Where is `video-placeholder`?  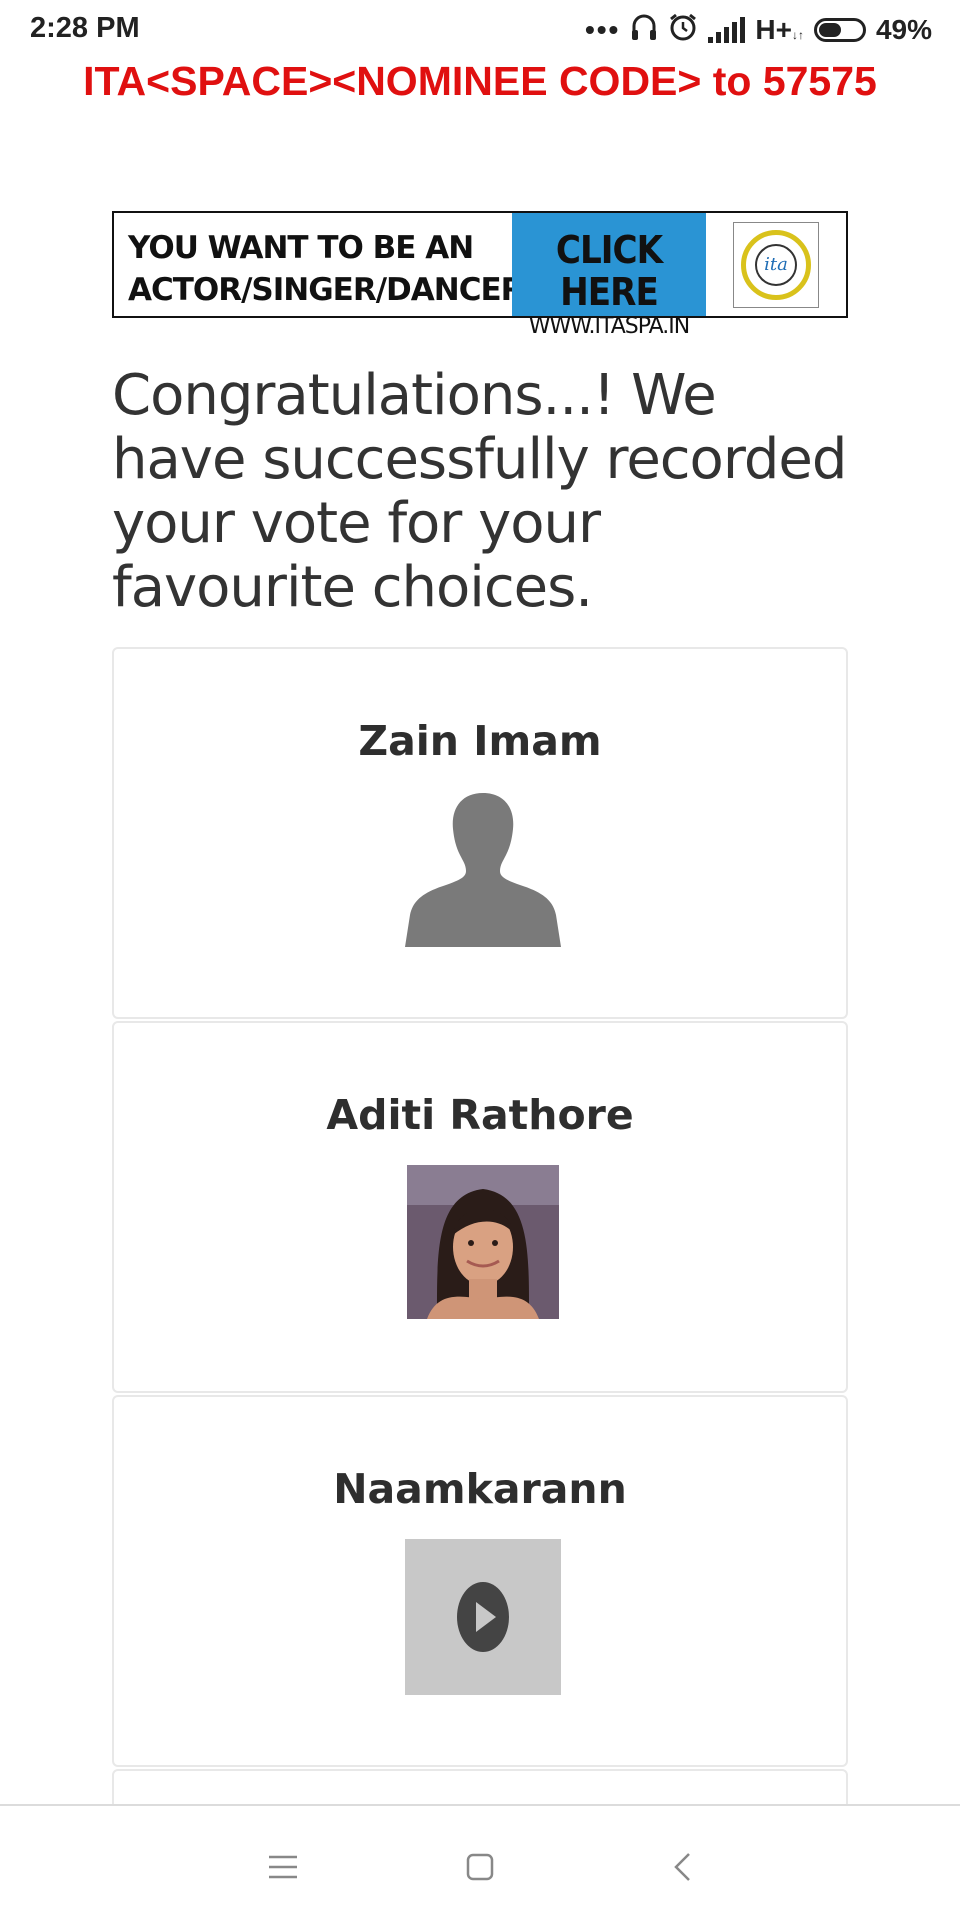 video-placeholder is located at coordinates (483, 1617).